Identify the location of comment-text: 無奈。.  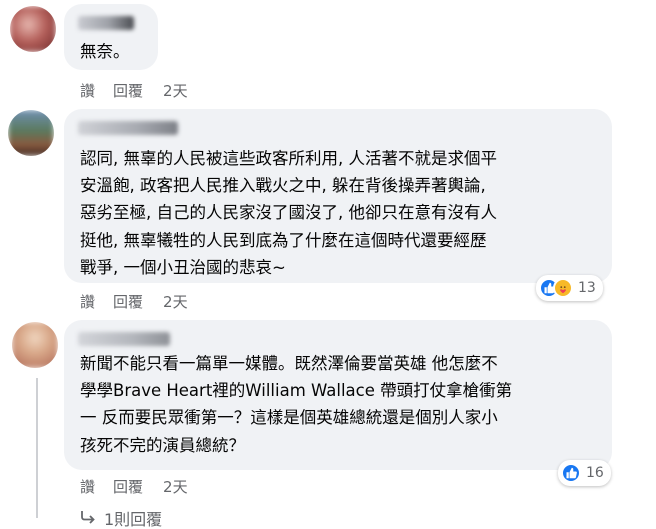
(105, 51).